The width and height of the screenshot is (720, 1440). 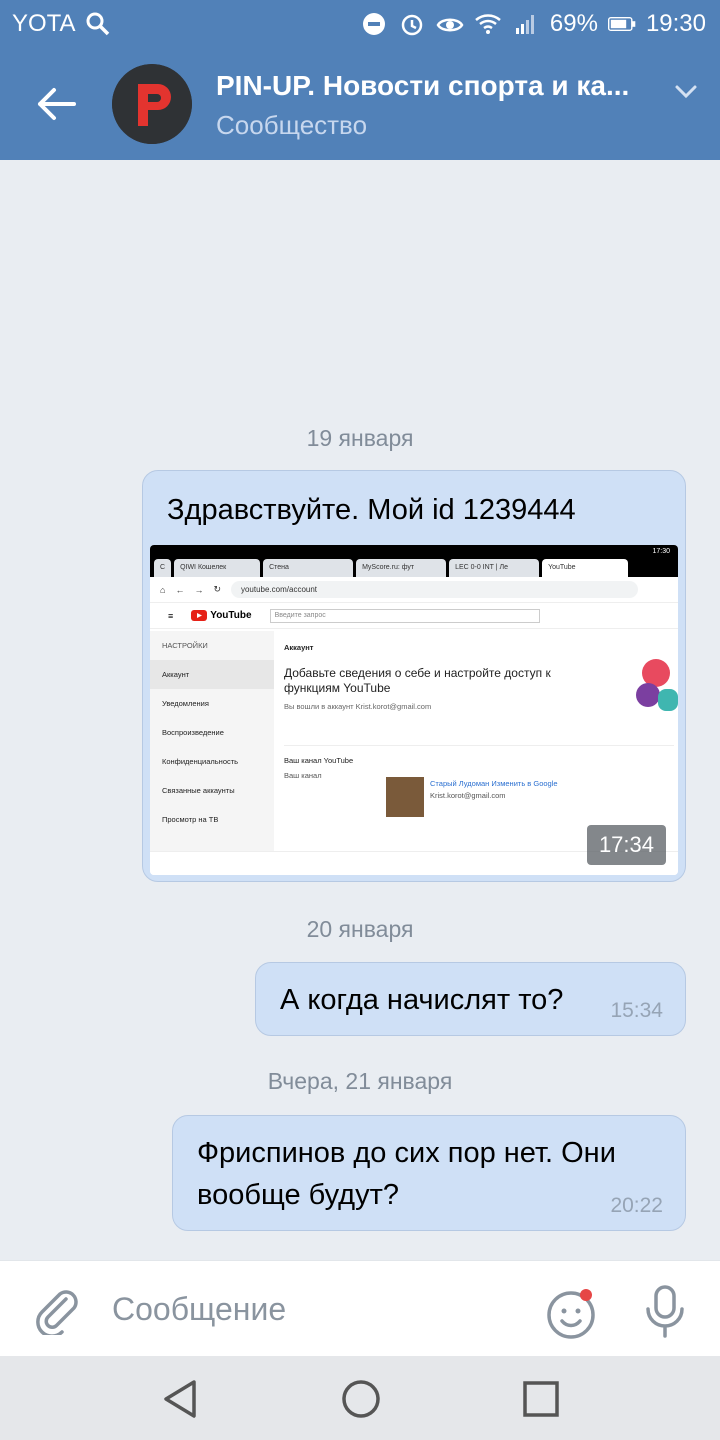 I want to click on shot-tab: Стена, so click(x=308, y=568).